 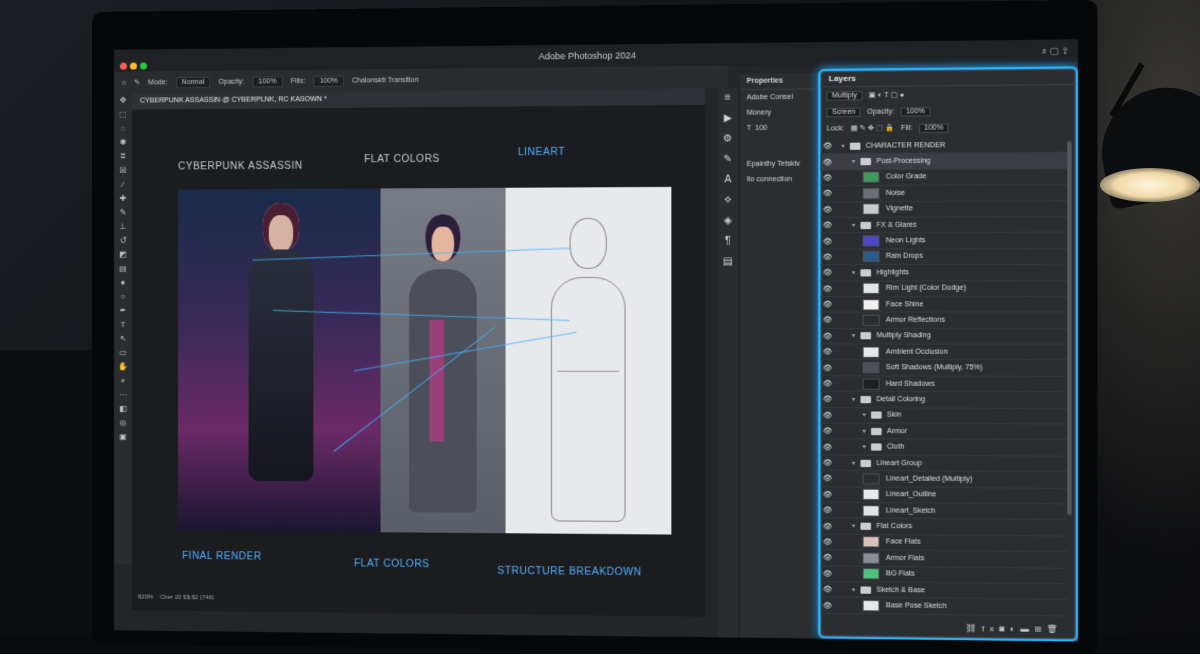 I want to click on fx-icon: fx, so click(x=990, y=629).